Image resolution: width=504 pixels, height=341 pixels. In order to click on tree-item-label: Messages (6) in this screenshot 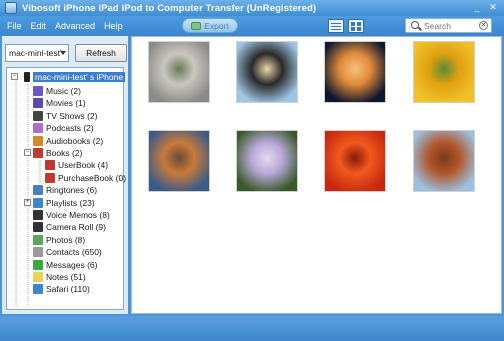, I will do `click(72, 264)`.